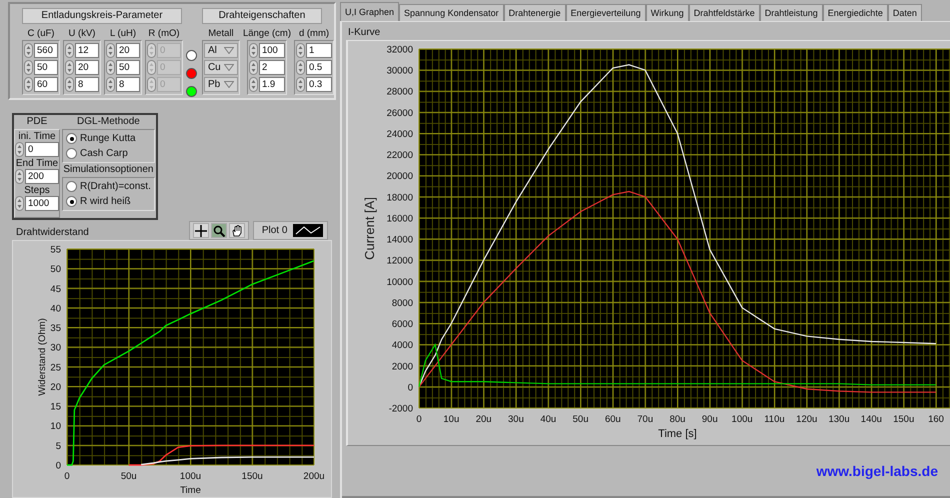 The width and height of the screenshot is (950, 498). What do you see at coordinates (221, 50) in the screenshot?
I see `metal-dropdown: Al` at bounding box center [221, 50].